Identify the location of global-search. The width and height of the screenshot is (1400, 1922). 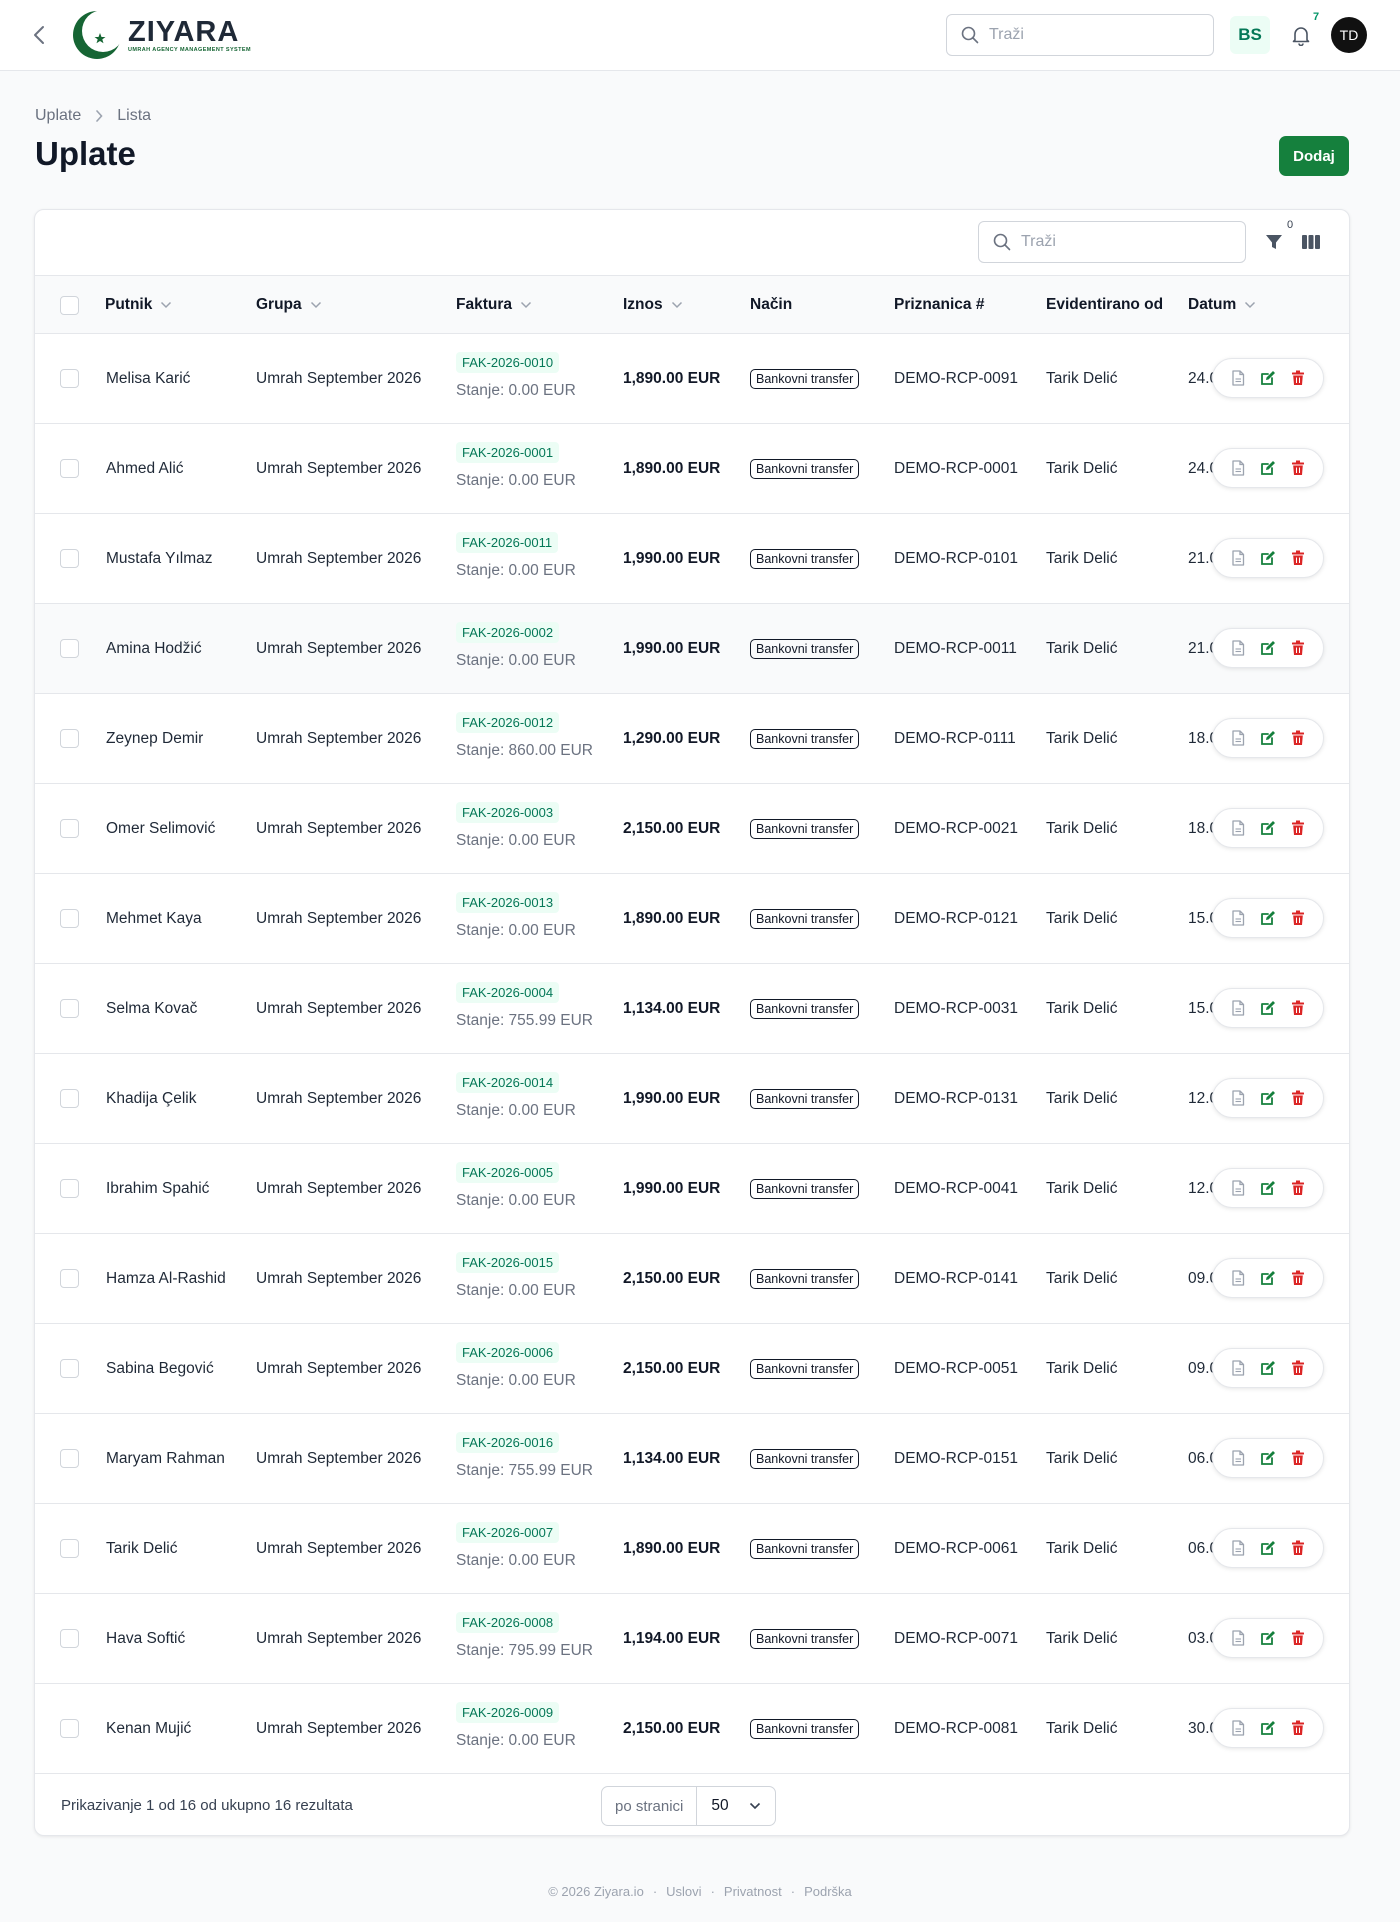
(1080, 35).